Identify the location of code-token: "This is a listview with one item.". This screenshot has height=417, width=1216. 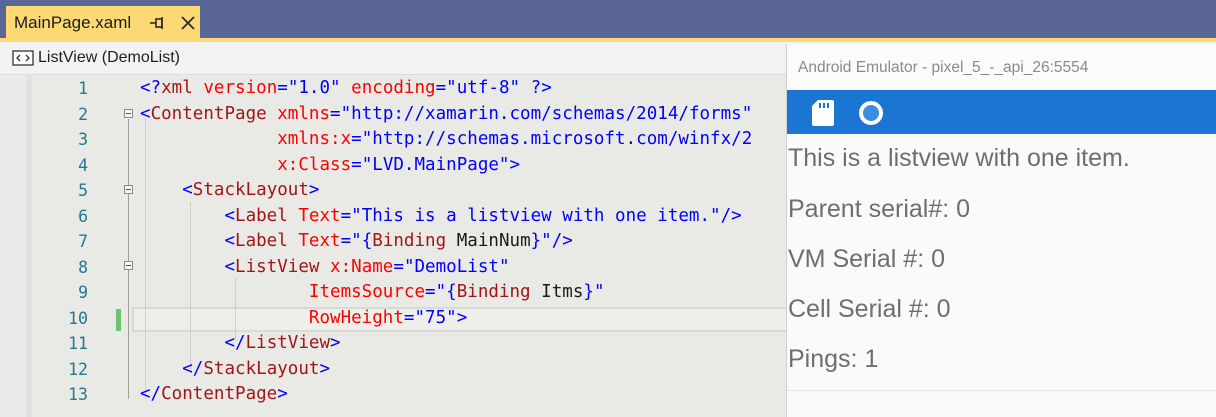
(536, 215).